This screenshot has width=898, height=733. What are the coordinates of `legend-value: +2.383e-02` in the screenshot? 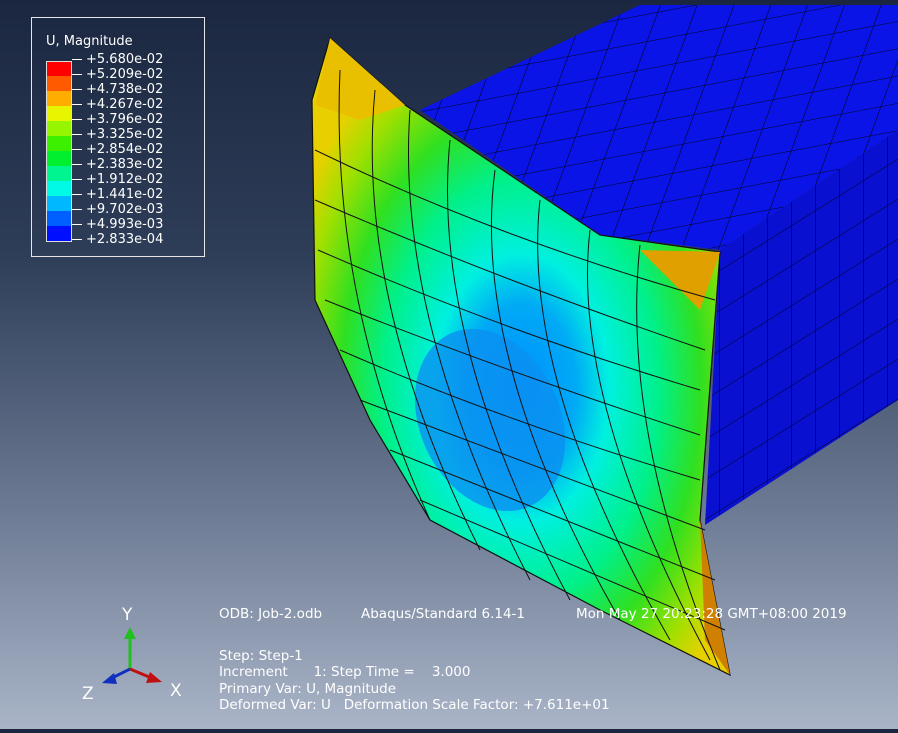 It's located at (117, 164).